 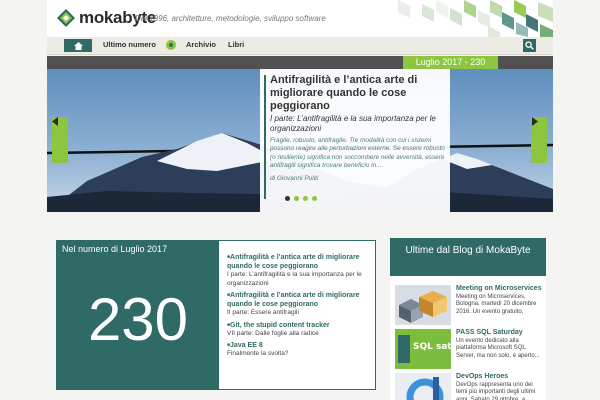 What do you see at coordinates (475, 18) in the screenshot?
I see `decorative-cubes` at bounding box center [475, 18].